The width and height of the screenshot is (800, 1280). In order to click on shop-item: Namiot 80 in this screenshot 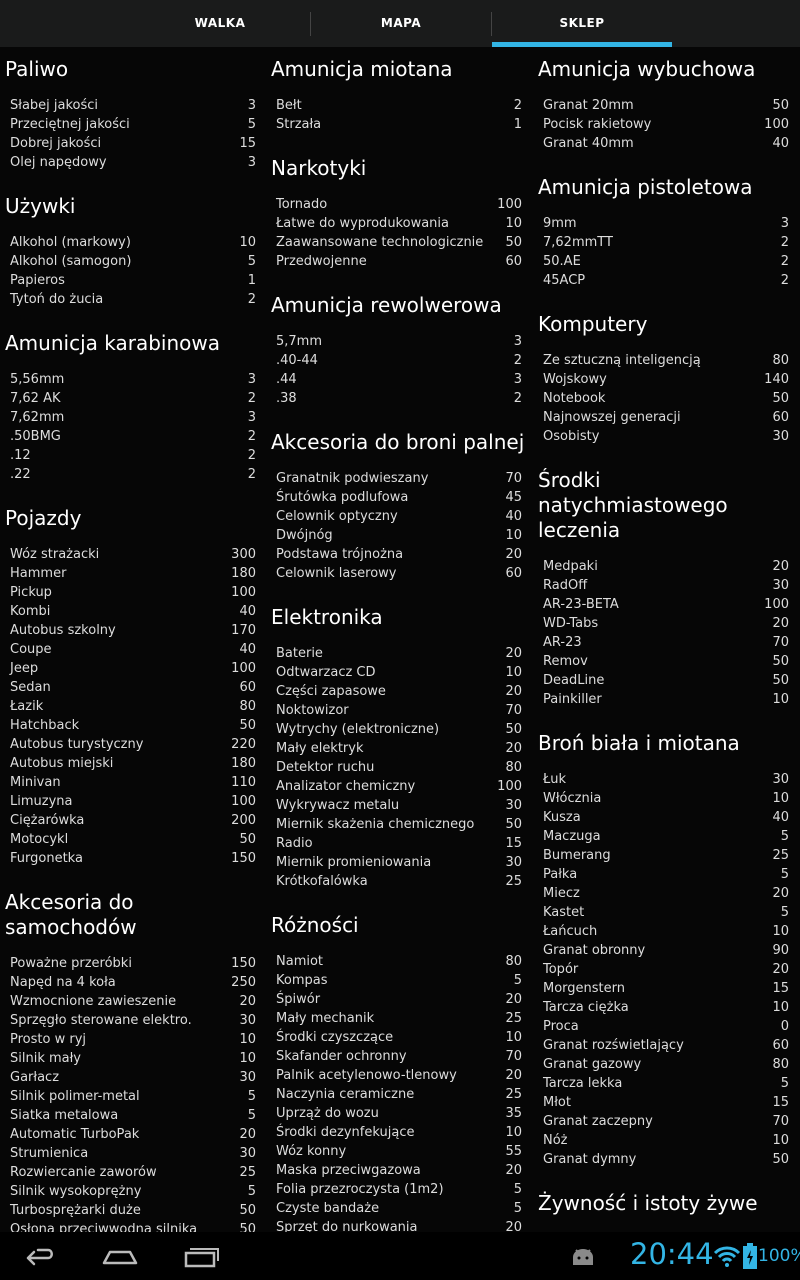, I will do `click(399, 961)`.